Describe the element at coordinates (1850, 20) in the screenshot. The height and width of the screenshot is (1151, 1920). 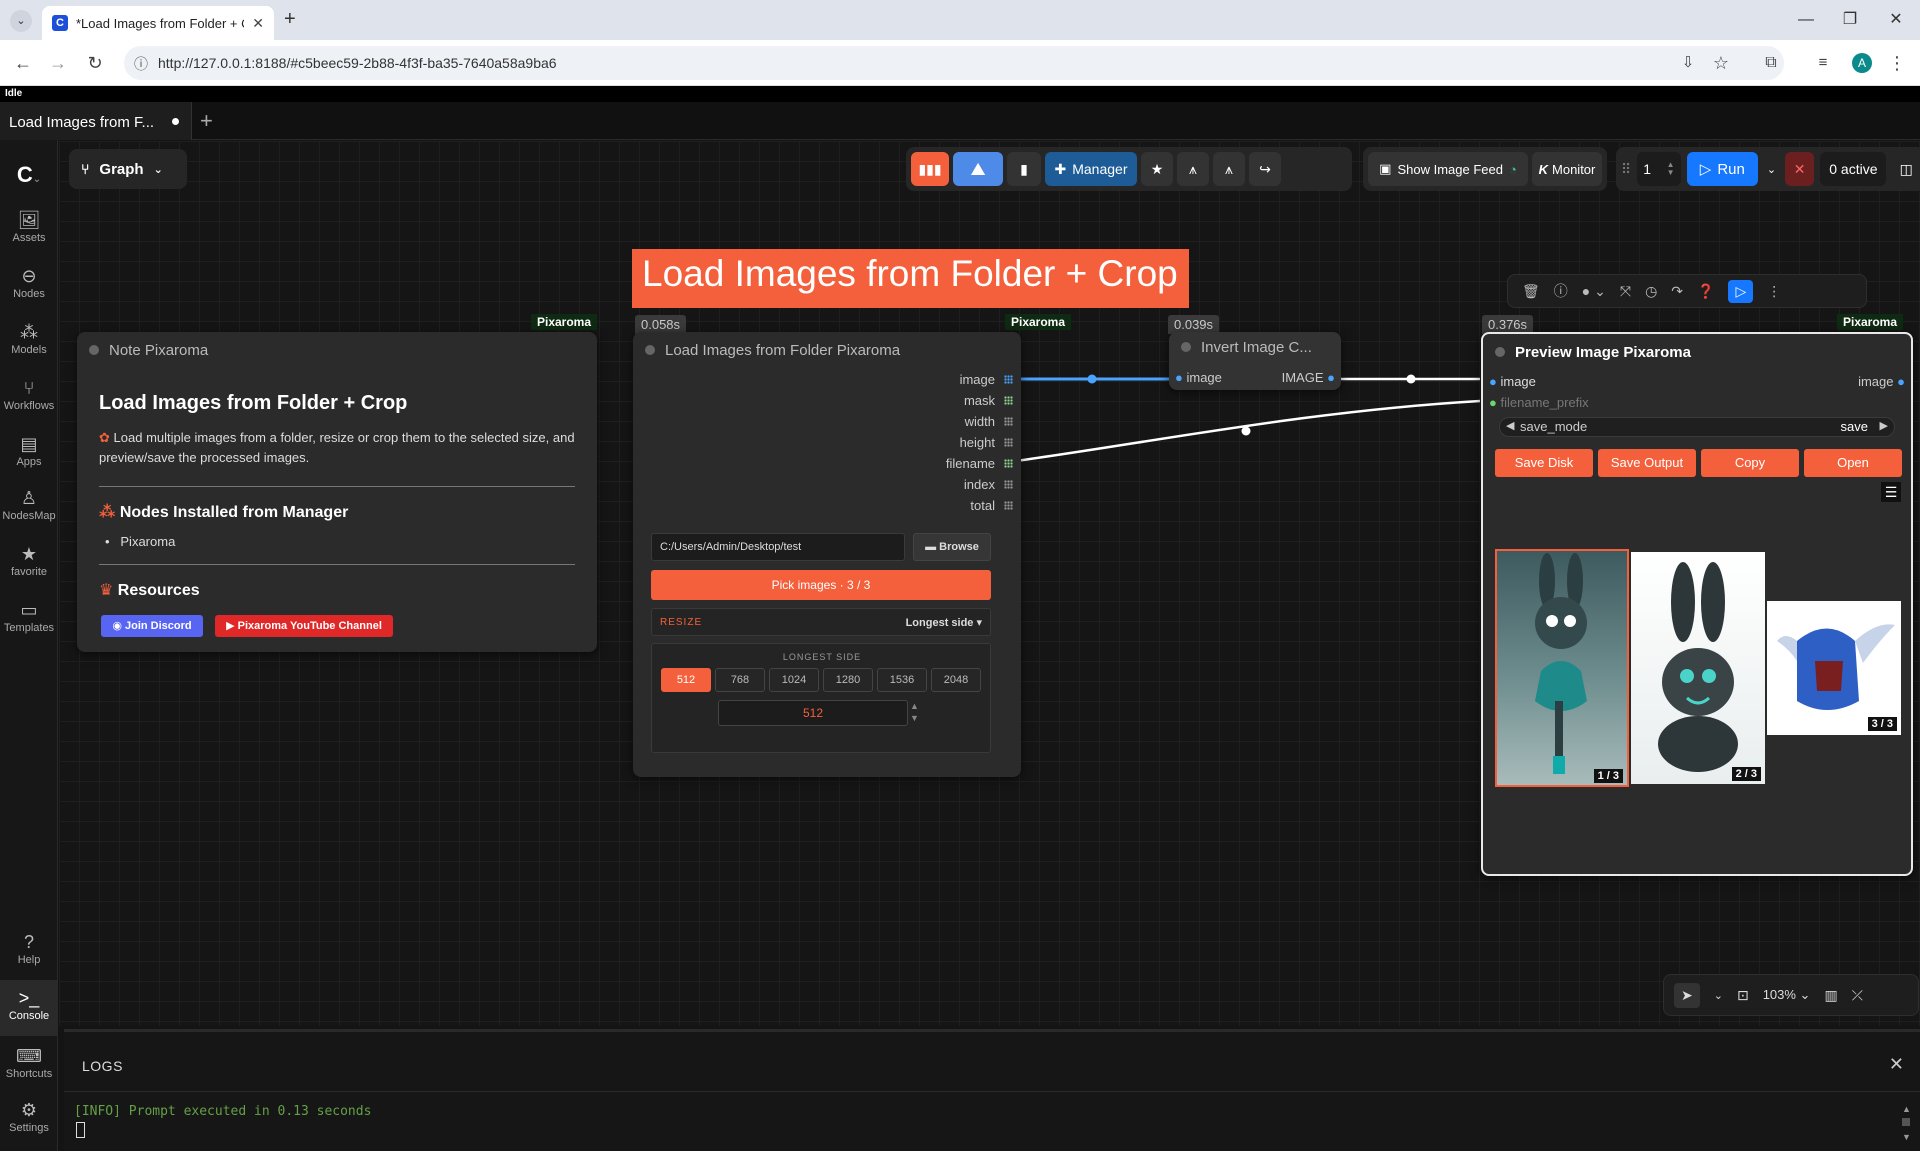
I see `restore-icon: ❐` at that location.